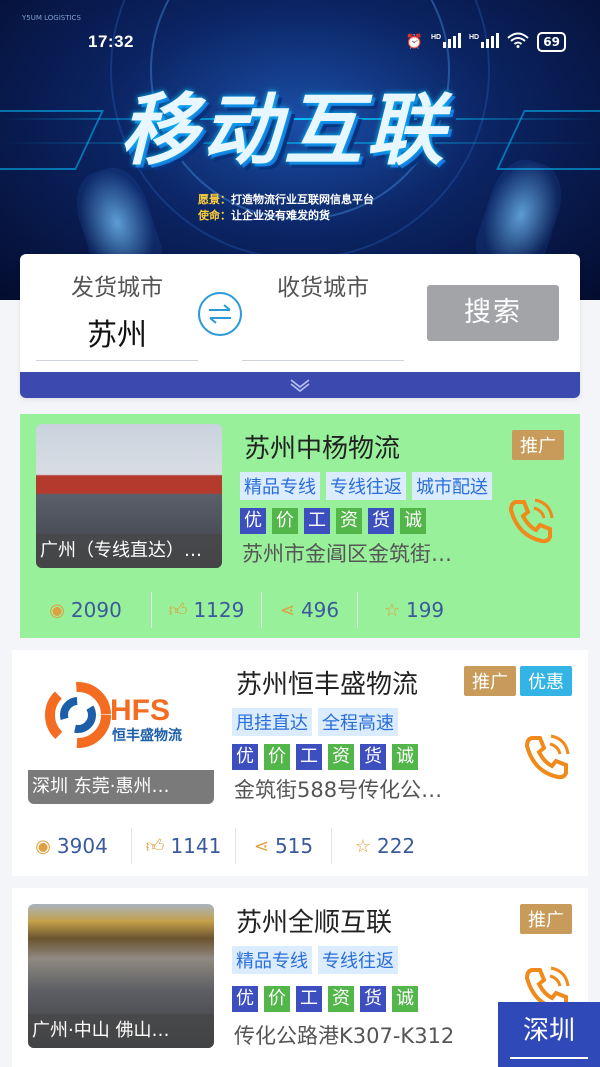 The image size is (600, 1067). What do you see at coordinates (414, 42) in the screenshot?
I see `alarm-icon: ⏰` at bounding box center [414, 42].